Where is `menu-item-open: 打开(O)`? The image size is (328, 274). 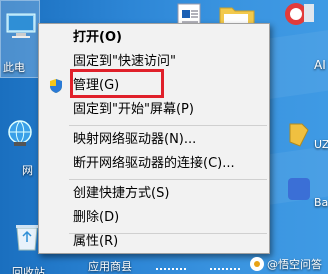
menu-item-open: 打开(O) is located at coordinates (154, 38).